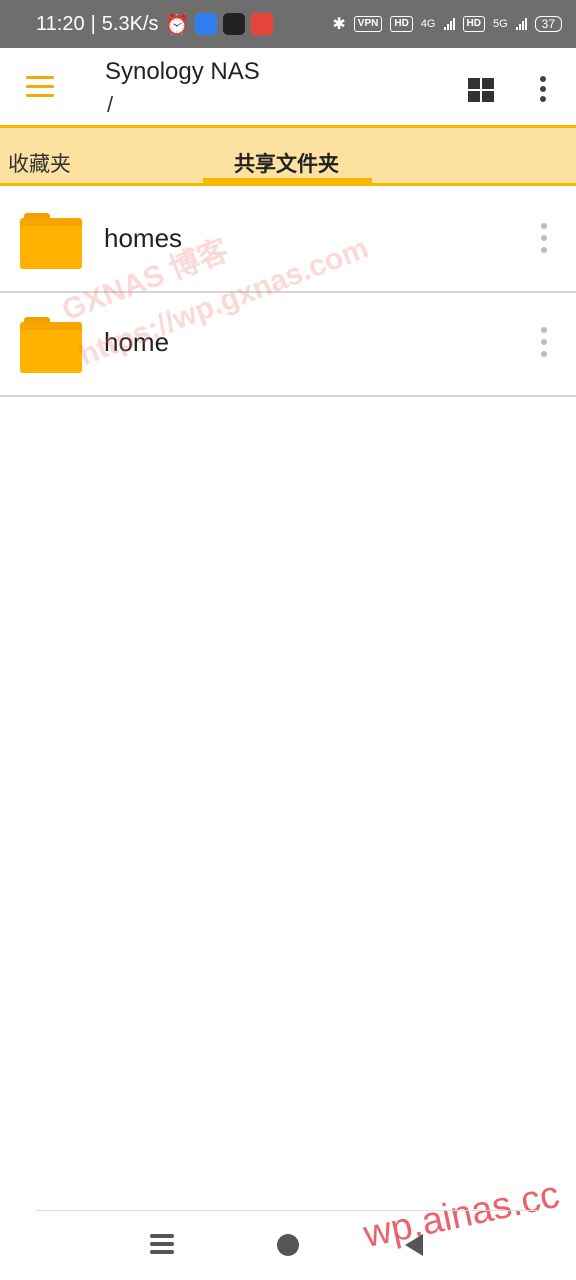  I want to click on tab-shared-folders: 共享文件夹, so click(286, 163).